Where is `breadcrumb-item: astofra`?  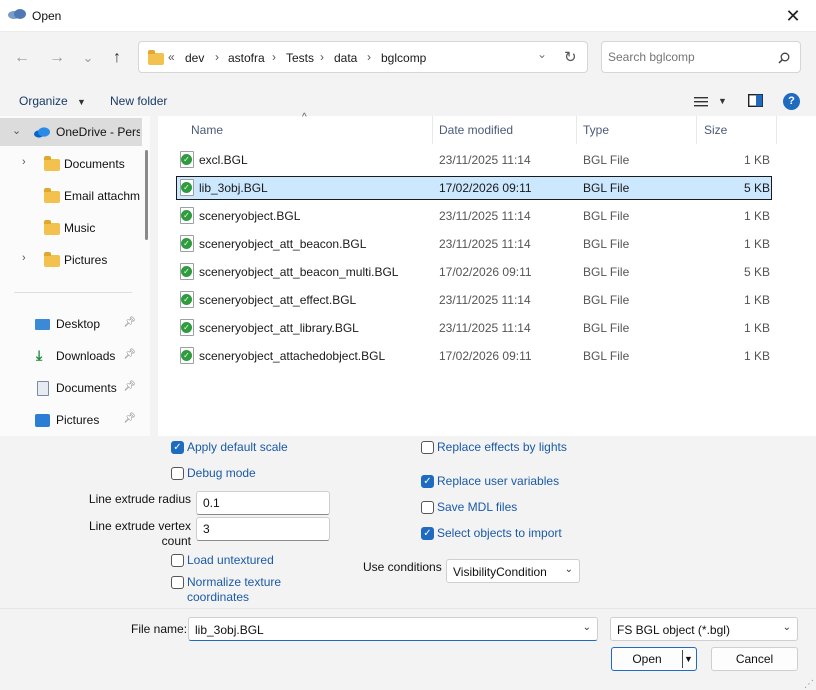
breadcrumb-item: astofra is located at coordinates (246, 58).